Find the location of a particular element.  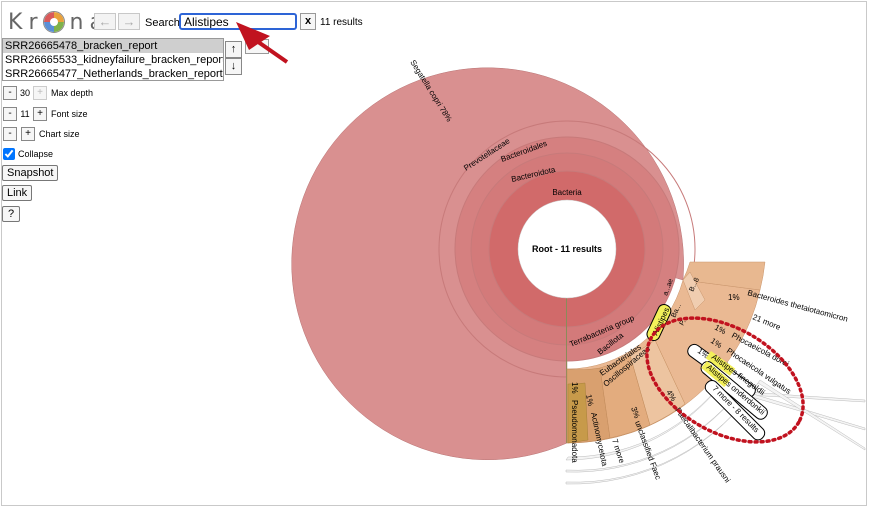

faecalibacterium-label: Faecalibacterium prausni is located at coordinates (702, 445).